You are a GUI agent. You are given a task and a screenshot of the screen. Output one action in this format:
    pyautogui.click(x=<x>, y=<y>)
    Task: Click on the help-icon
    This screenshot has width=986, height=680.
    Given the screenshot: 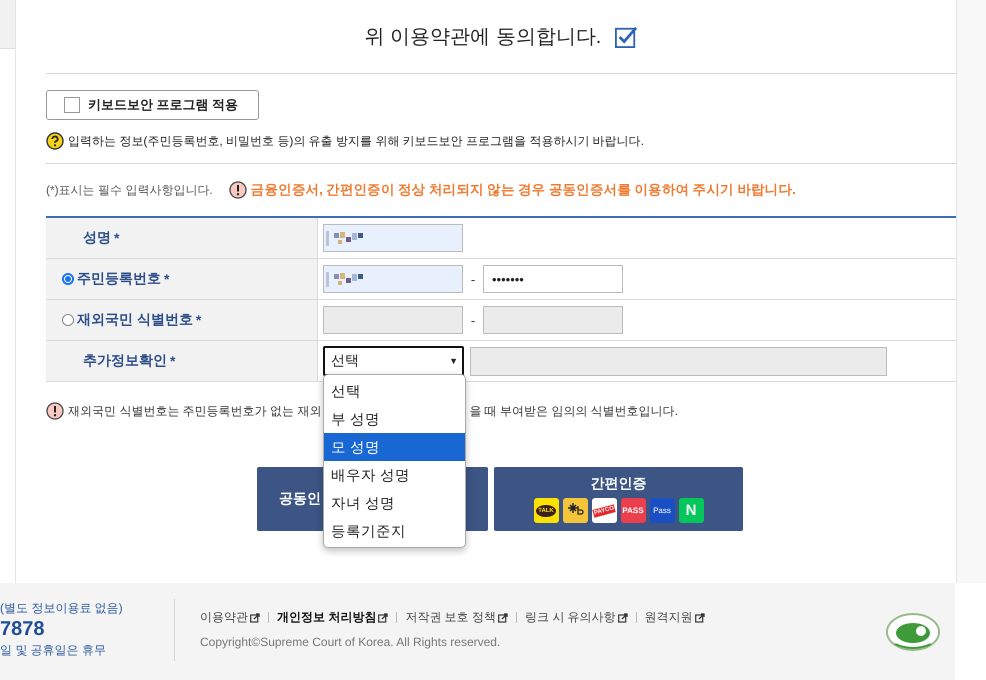 What is the action you would take?
    pyautogui.click(x=55, y=141)
    